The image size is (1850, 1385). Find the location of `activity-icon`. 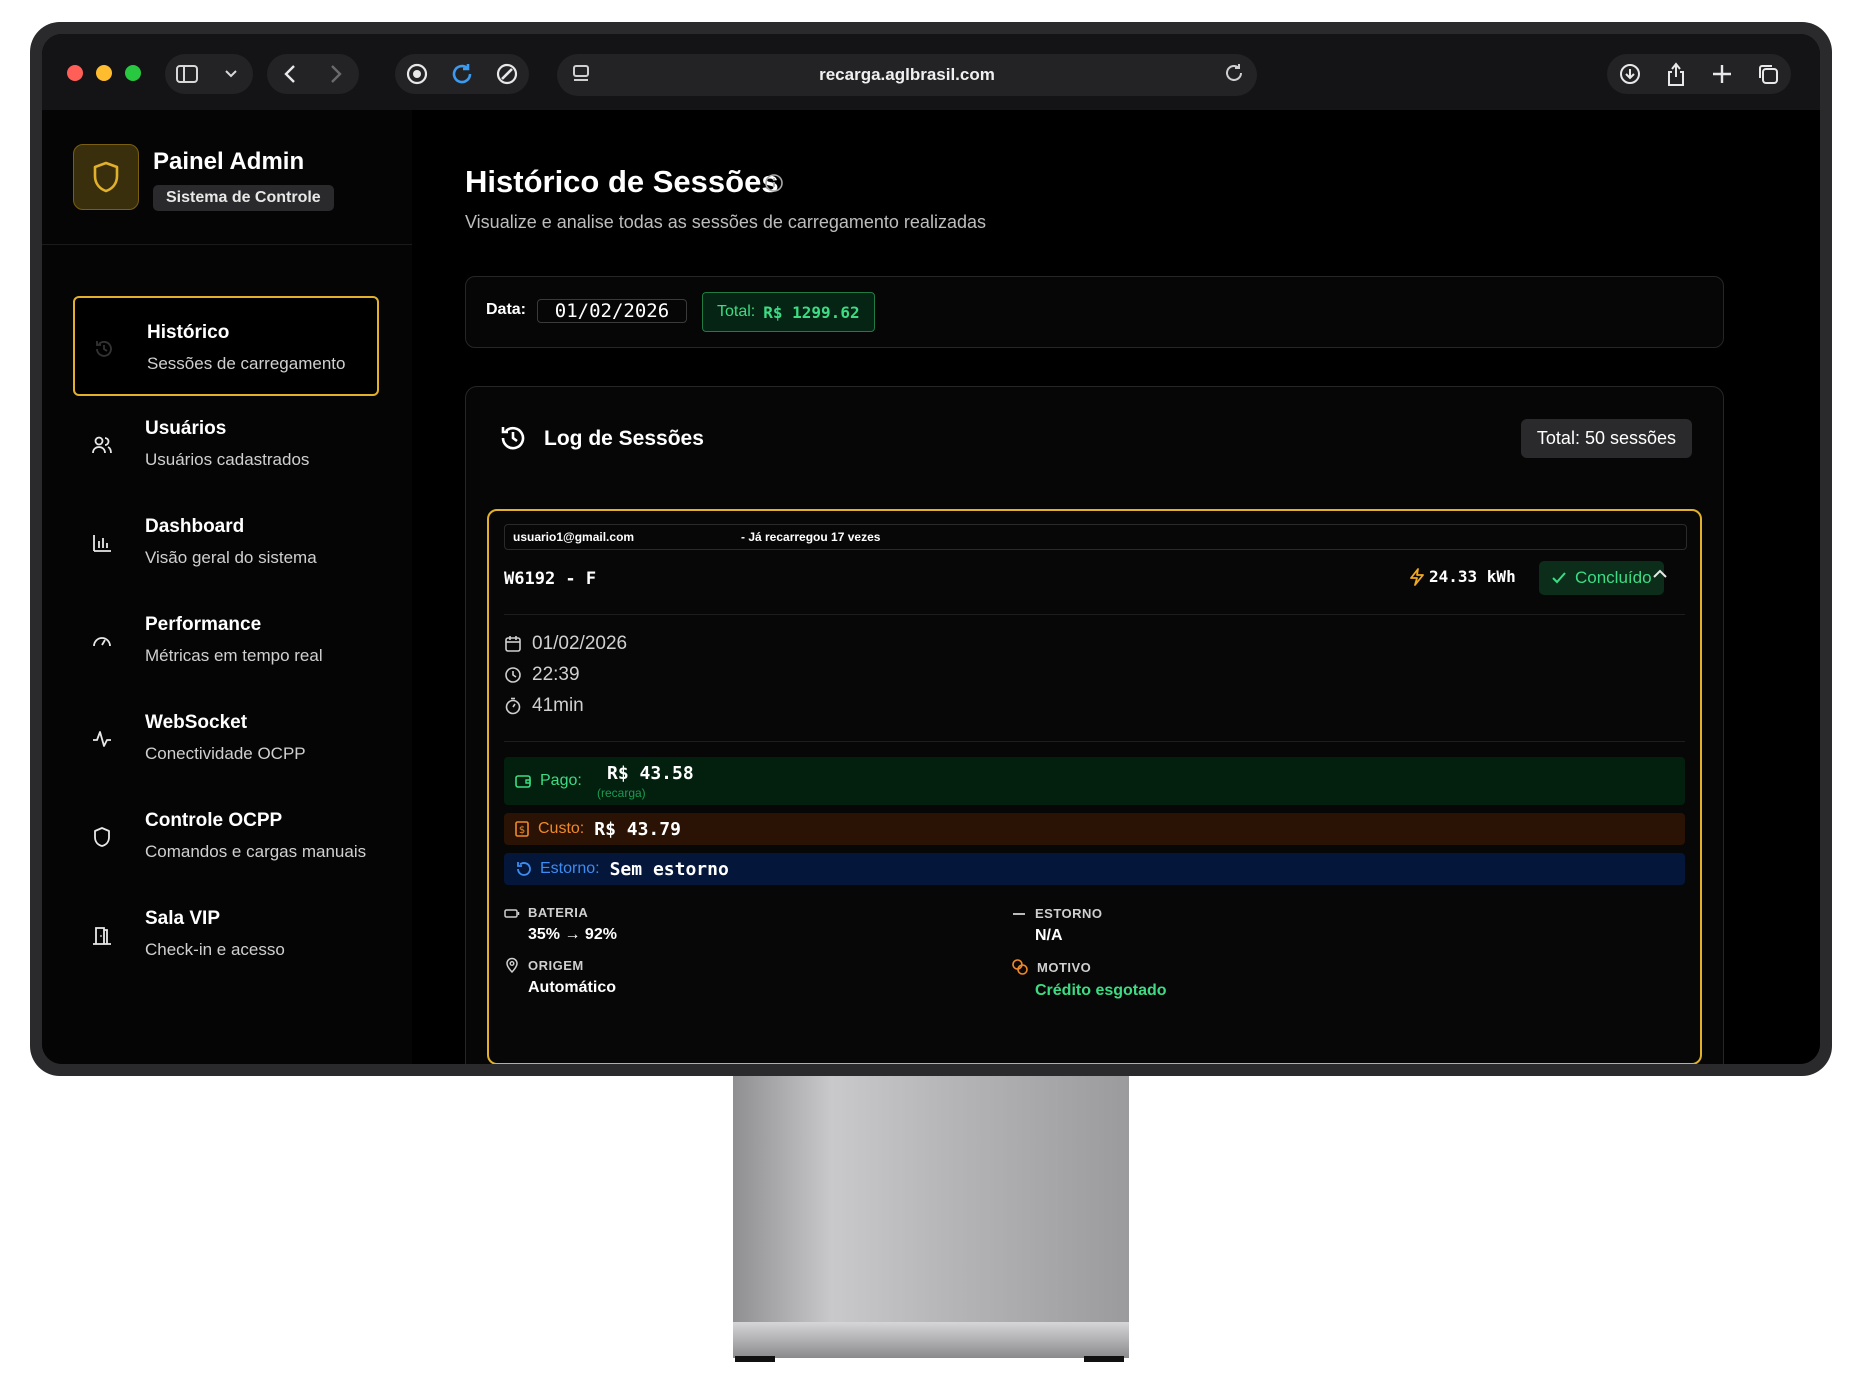

activity-icon is located at coordinates (102, 739).